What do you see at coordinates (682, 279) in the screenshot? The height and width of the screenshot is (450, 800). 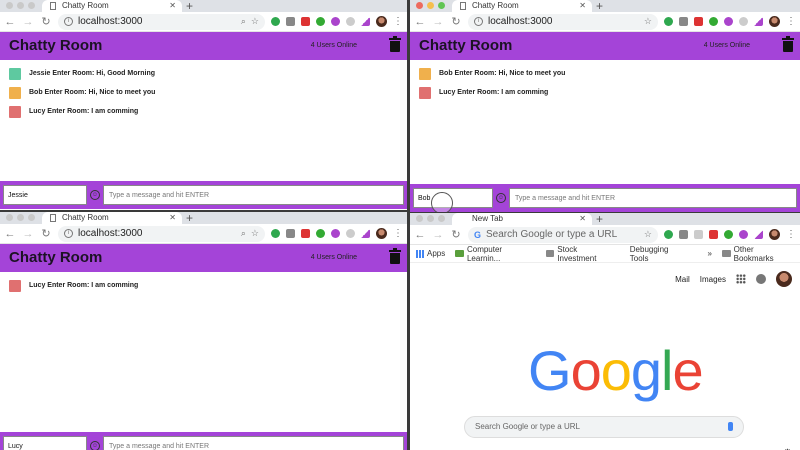 I see `mail-link: Mail` at bounding box center [682, 279].